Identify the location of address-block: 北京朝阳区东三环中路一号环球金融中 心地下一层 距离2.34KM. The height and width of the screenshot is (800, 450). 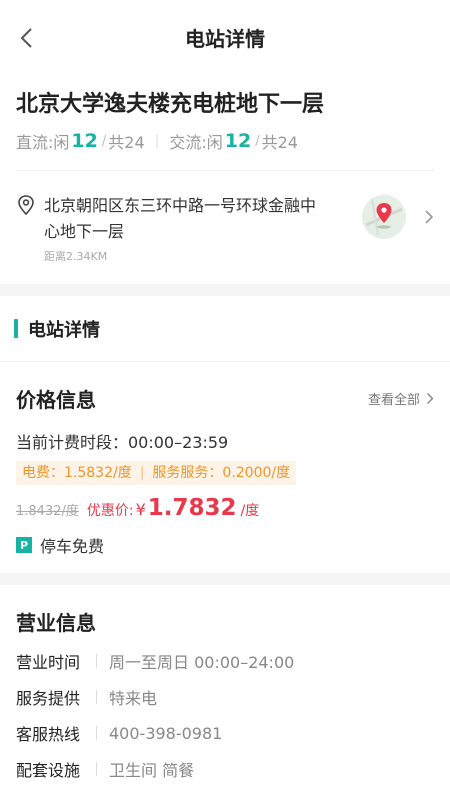
(194, 228).